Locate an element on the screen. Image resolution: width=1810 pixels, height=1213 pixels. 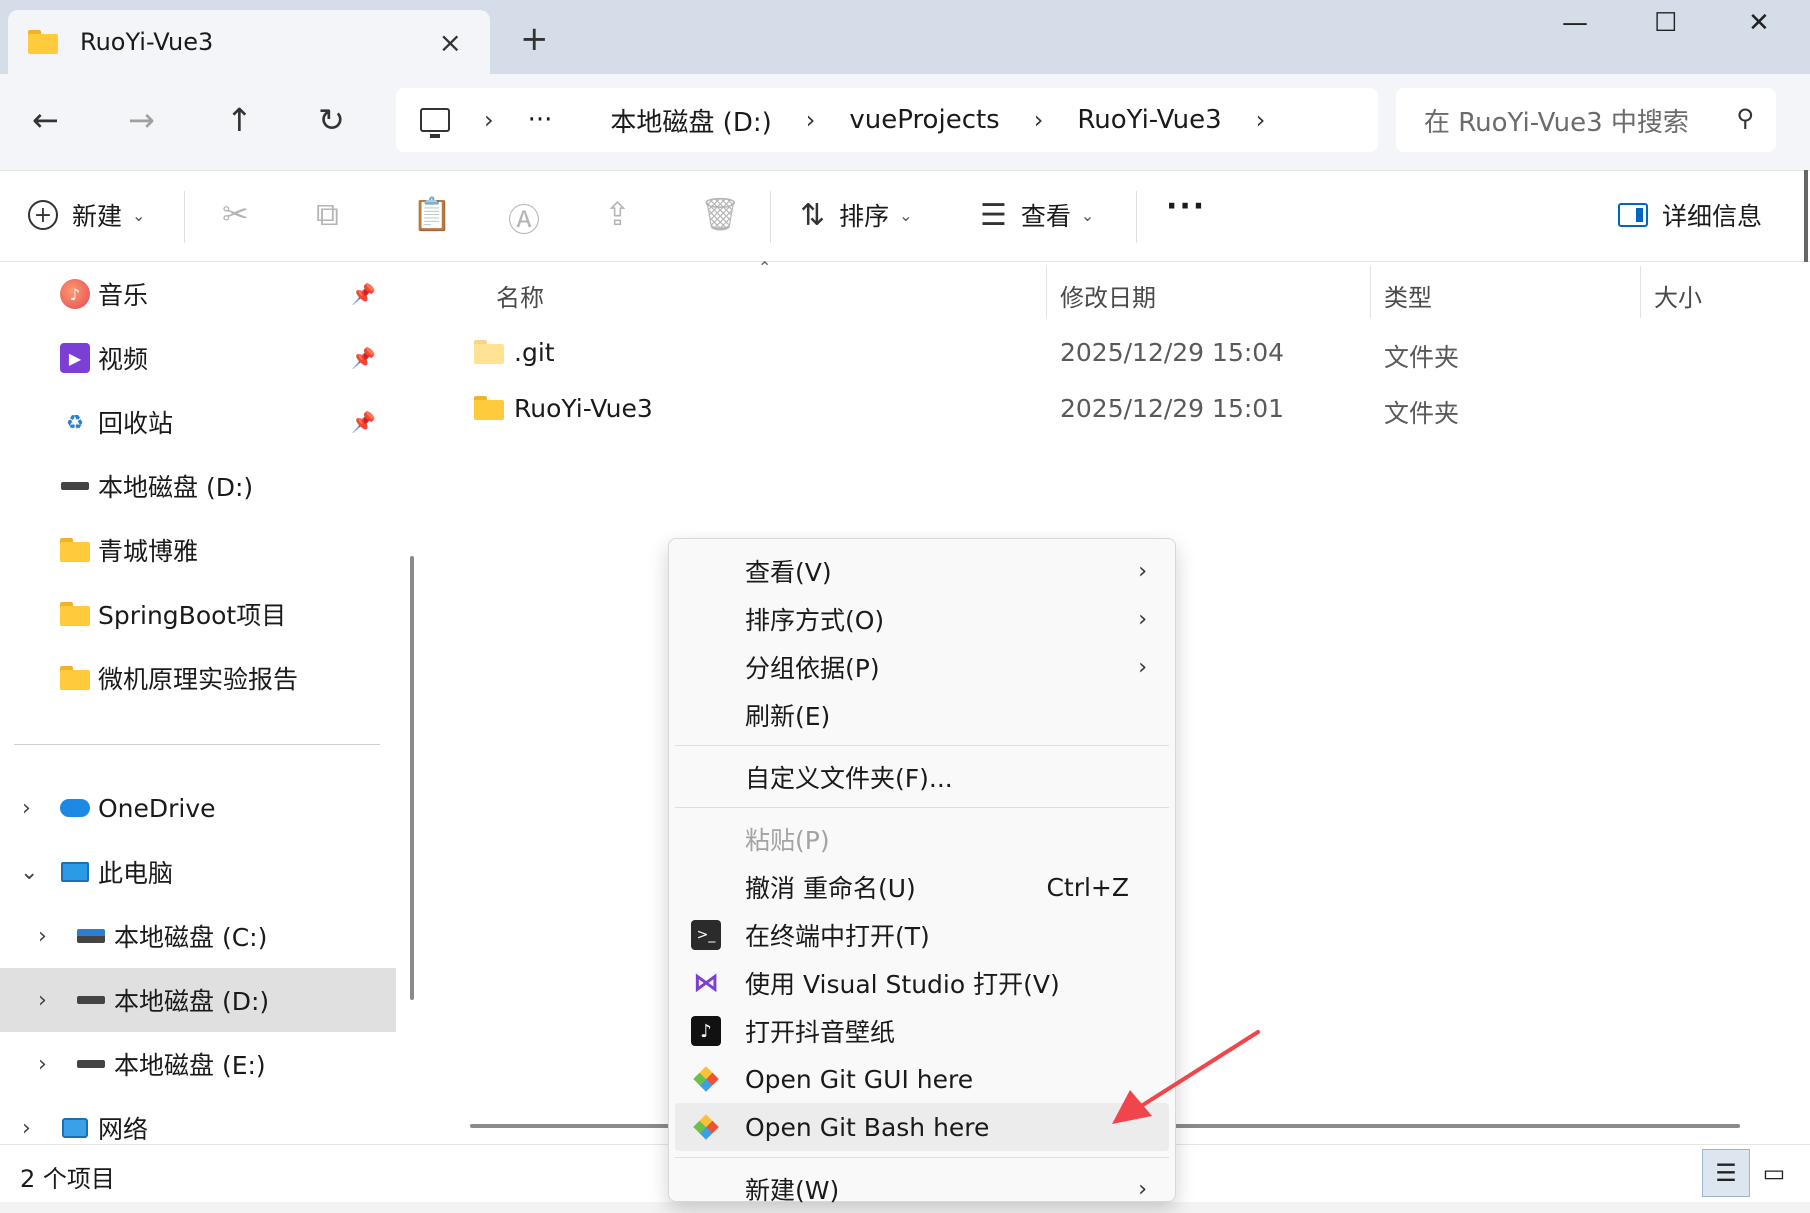
menu-item-view: 查看(V) › is located at coordinates (922, 571).